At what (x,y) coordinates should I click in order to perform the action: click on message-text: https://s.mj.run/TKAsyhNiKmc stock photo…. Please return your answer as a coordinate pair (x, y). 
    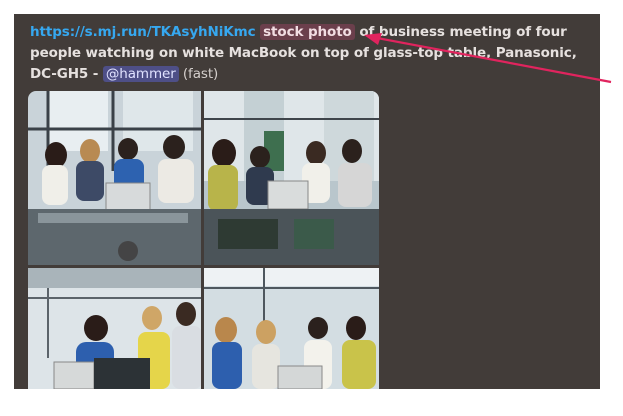
    Looking at the image, I should click on (312, 53).